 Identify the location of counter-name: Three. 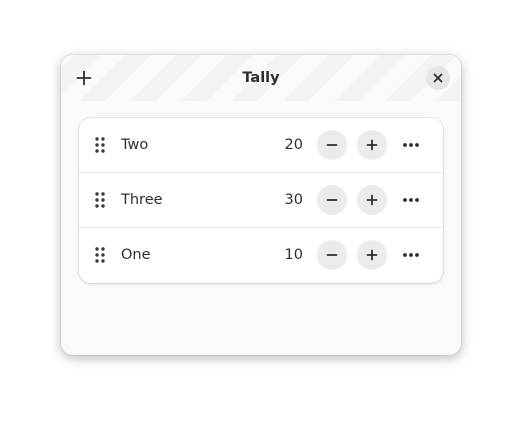
(142, 200).